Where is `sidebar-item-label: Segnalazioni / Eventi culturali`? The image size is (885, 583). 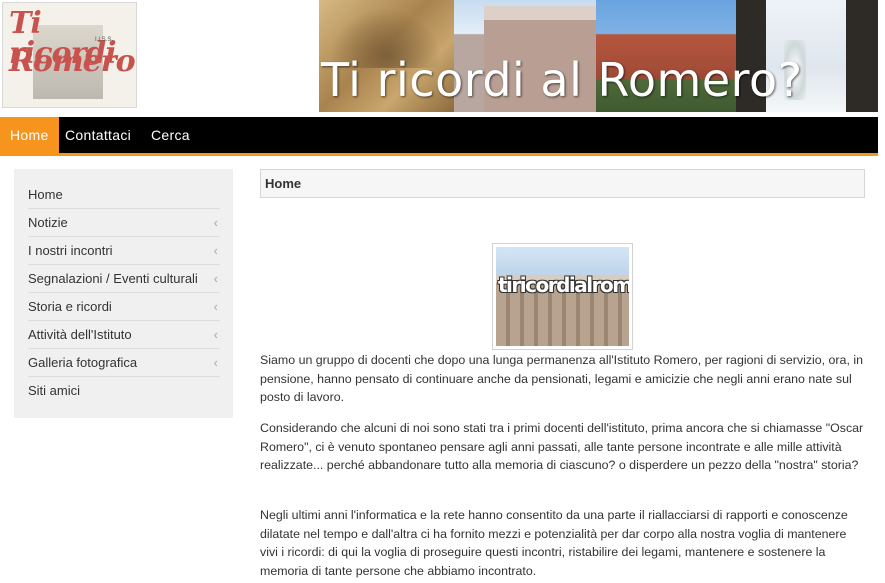
sidebar-item-label: Segnalazioni / Eventi culturali is located at coordinates (113, 278).